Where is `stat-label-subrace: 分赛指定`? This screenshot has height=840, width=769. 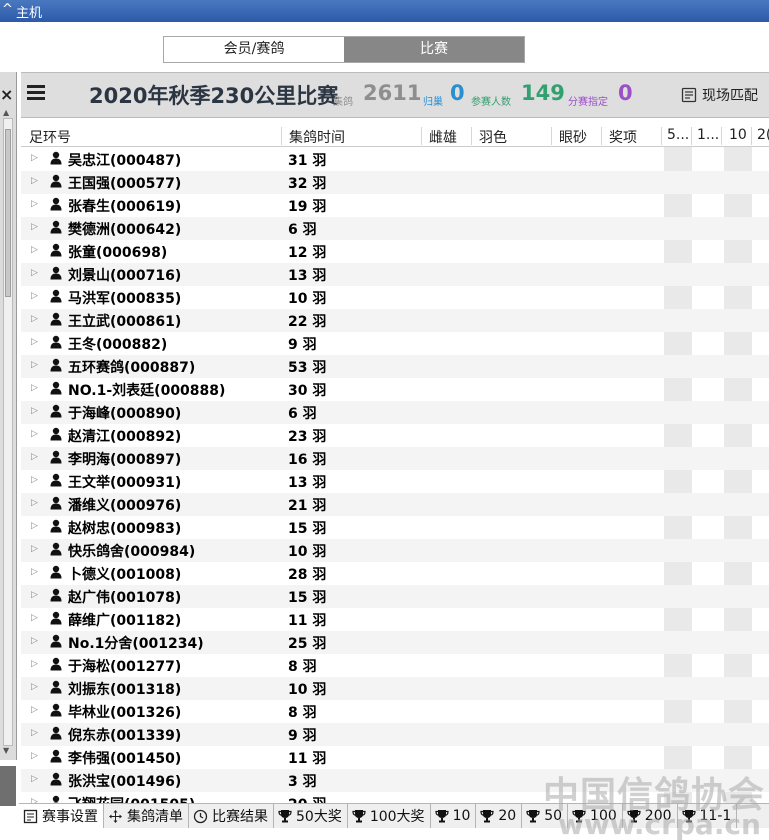
stat-label-subrace: 分赛指定 is located at coordinates (588, 102).